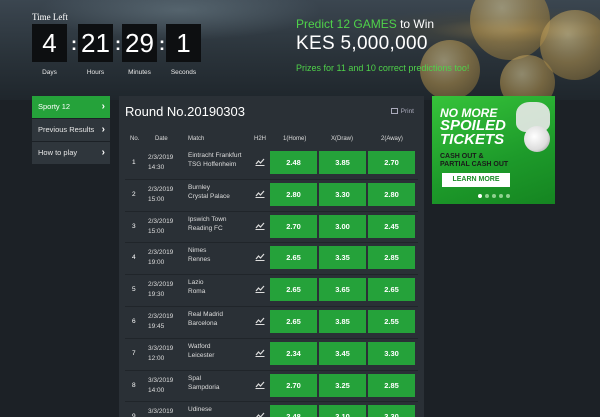 Image resolution: width=600 pixels, height=417 pixels. I want to click on away-team: Crystal Palace, so click(209, 196).